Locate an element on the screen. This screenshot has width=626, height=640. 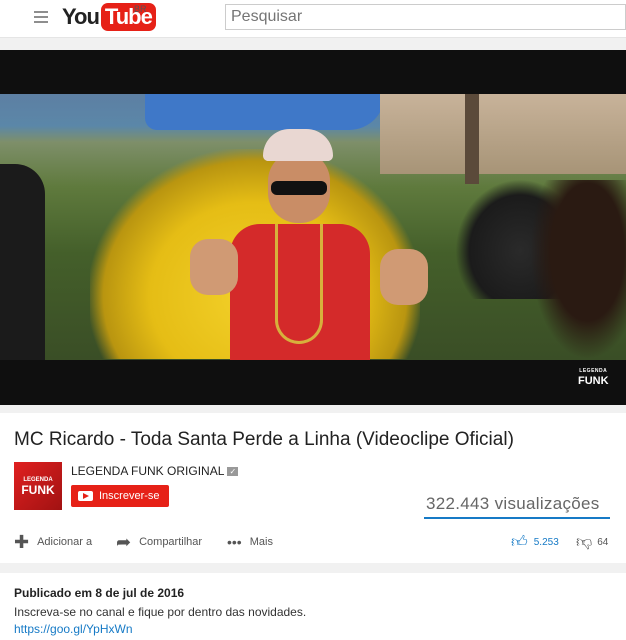
top-header: You Tube BR is located at coordinates (313, 19).